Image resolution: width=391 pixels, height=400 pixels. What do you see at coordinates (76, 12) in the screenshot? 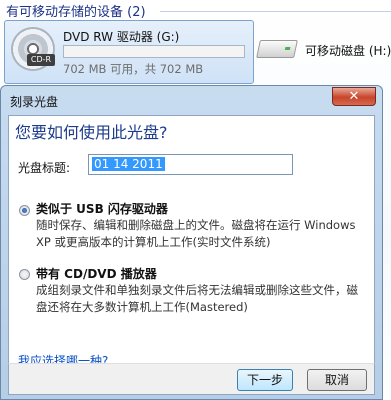
I see `section-header: 有可移动存储的设备 (2)` at bounding box center [76, 12].